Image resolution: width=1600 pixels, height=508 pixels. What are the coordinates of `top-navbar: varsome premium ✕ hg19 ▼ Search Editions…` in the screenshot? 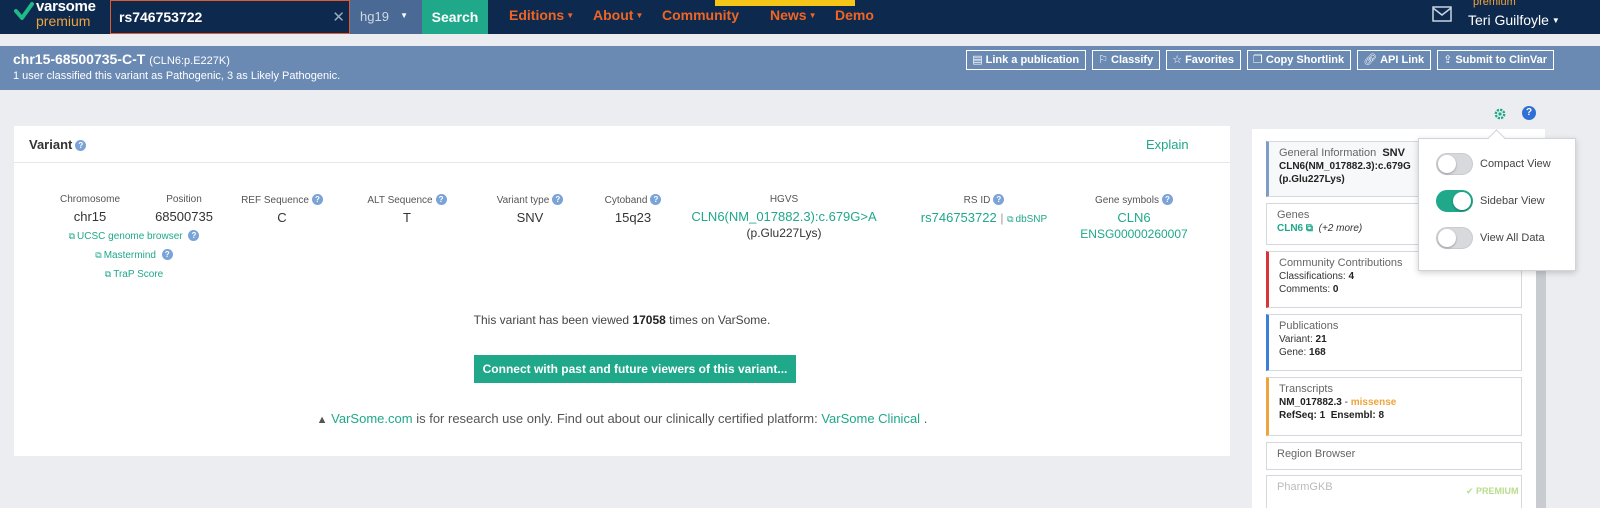 It's located at (800, 17).